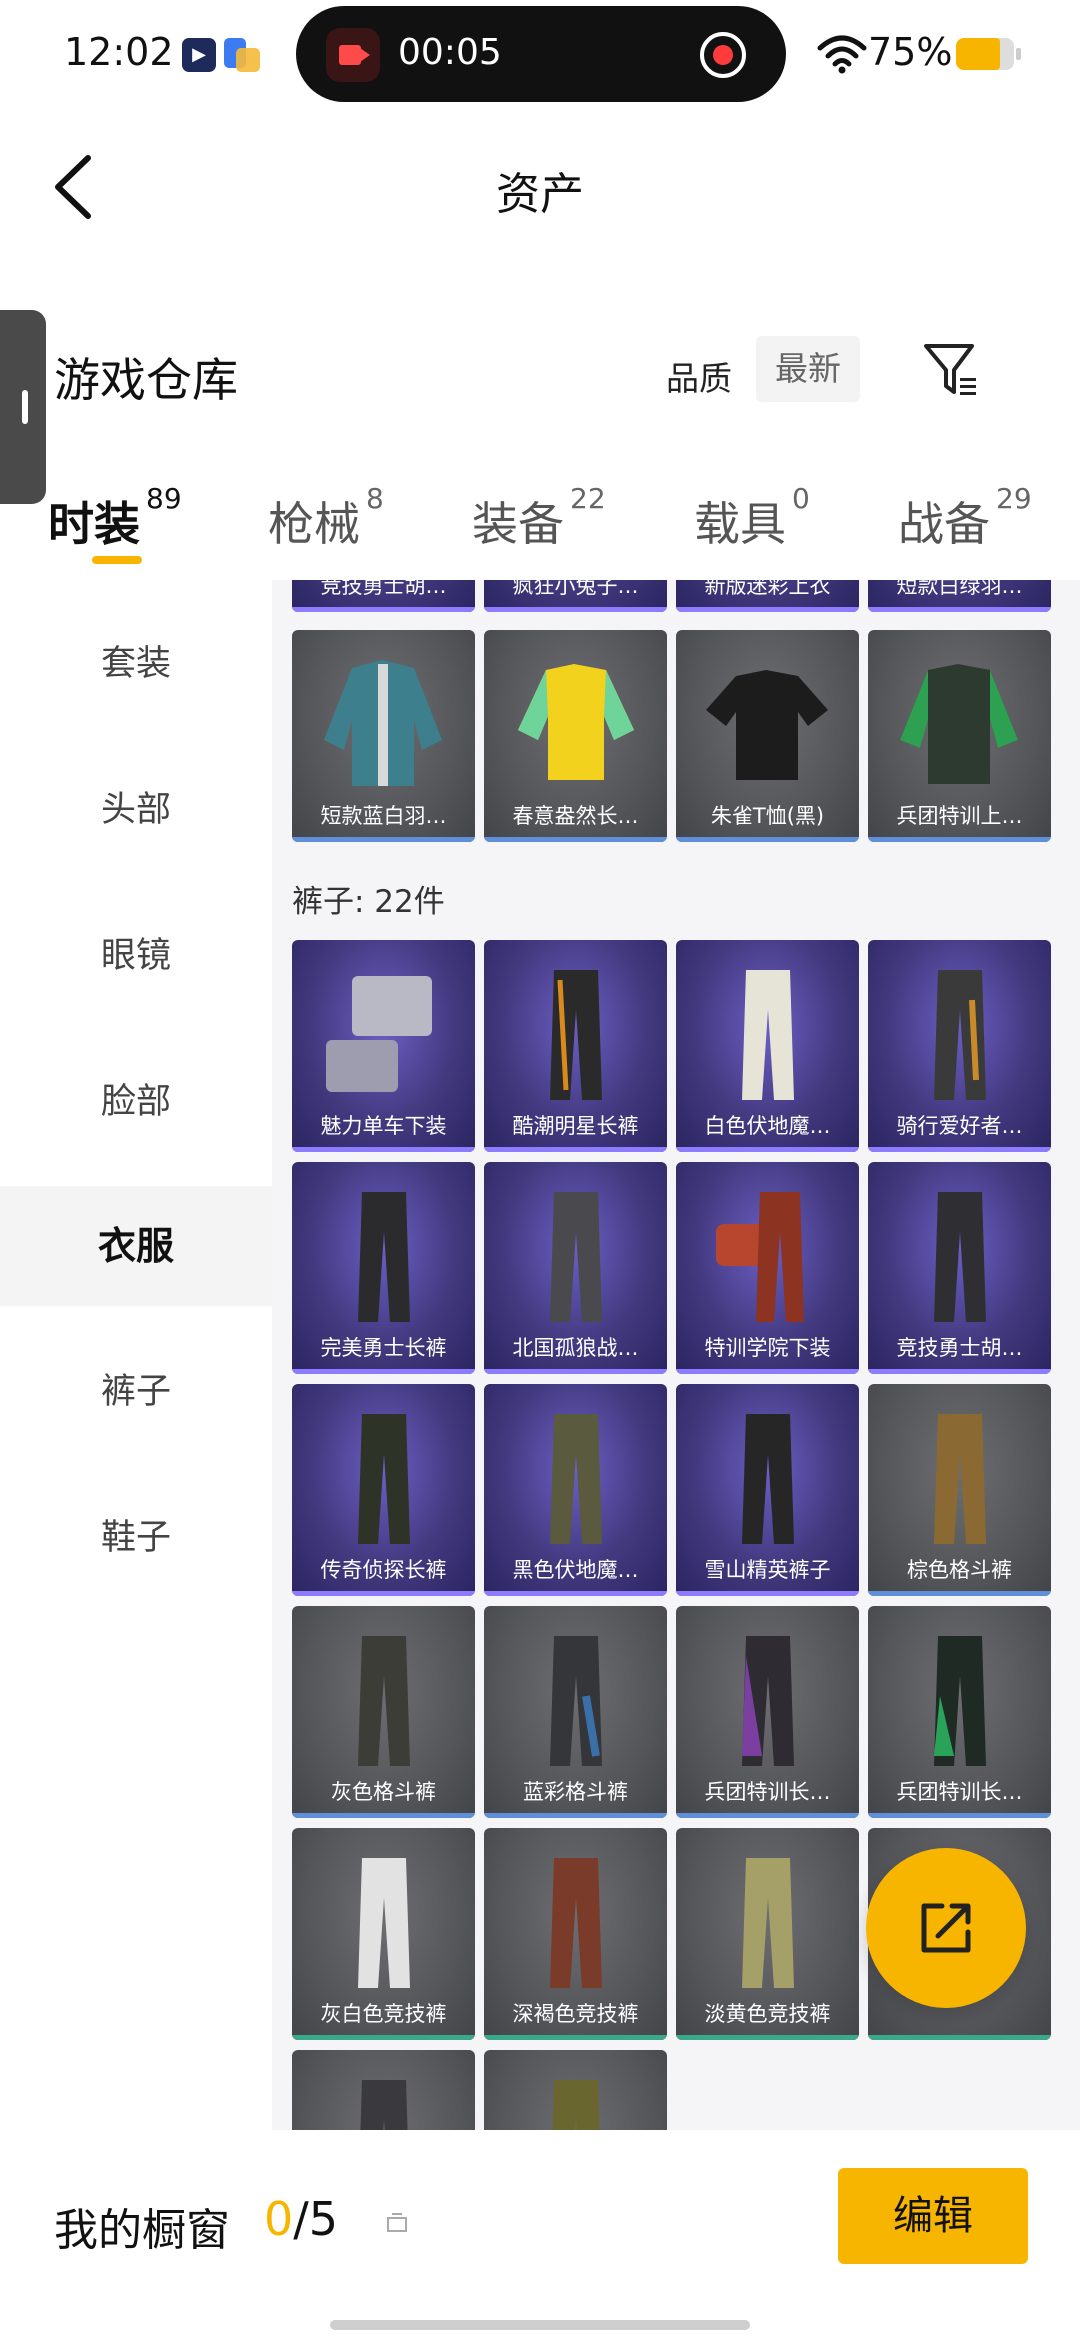 The width and height of the screenshot is (1080, 2337). What do you see at coordinates (136, 1102) in the screenshot?
I see `category-face: 脸部` at bounding box center [136, 1102].